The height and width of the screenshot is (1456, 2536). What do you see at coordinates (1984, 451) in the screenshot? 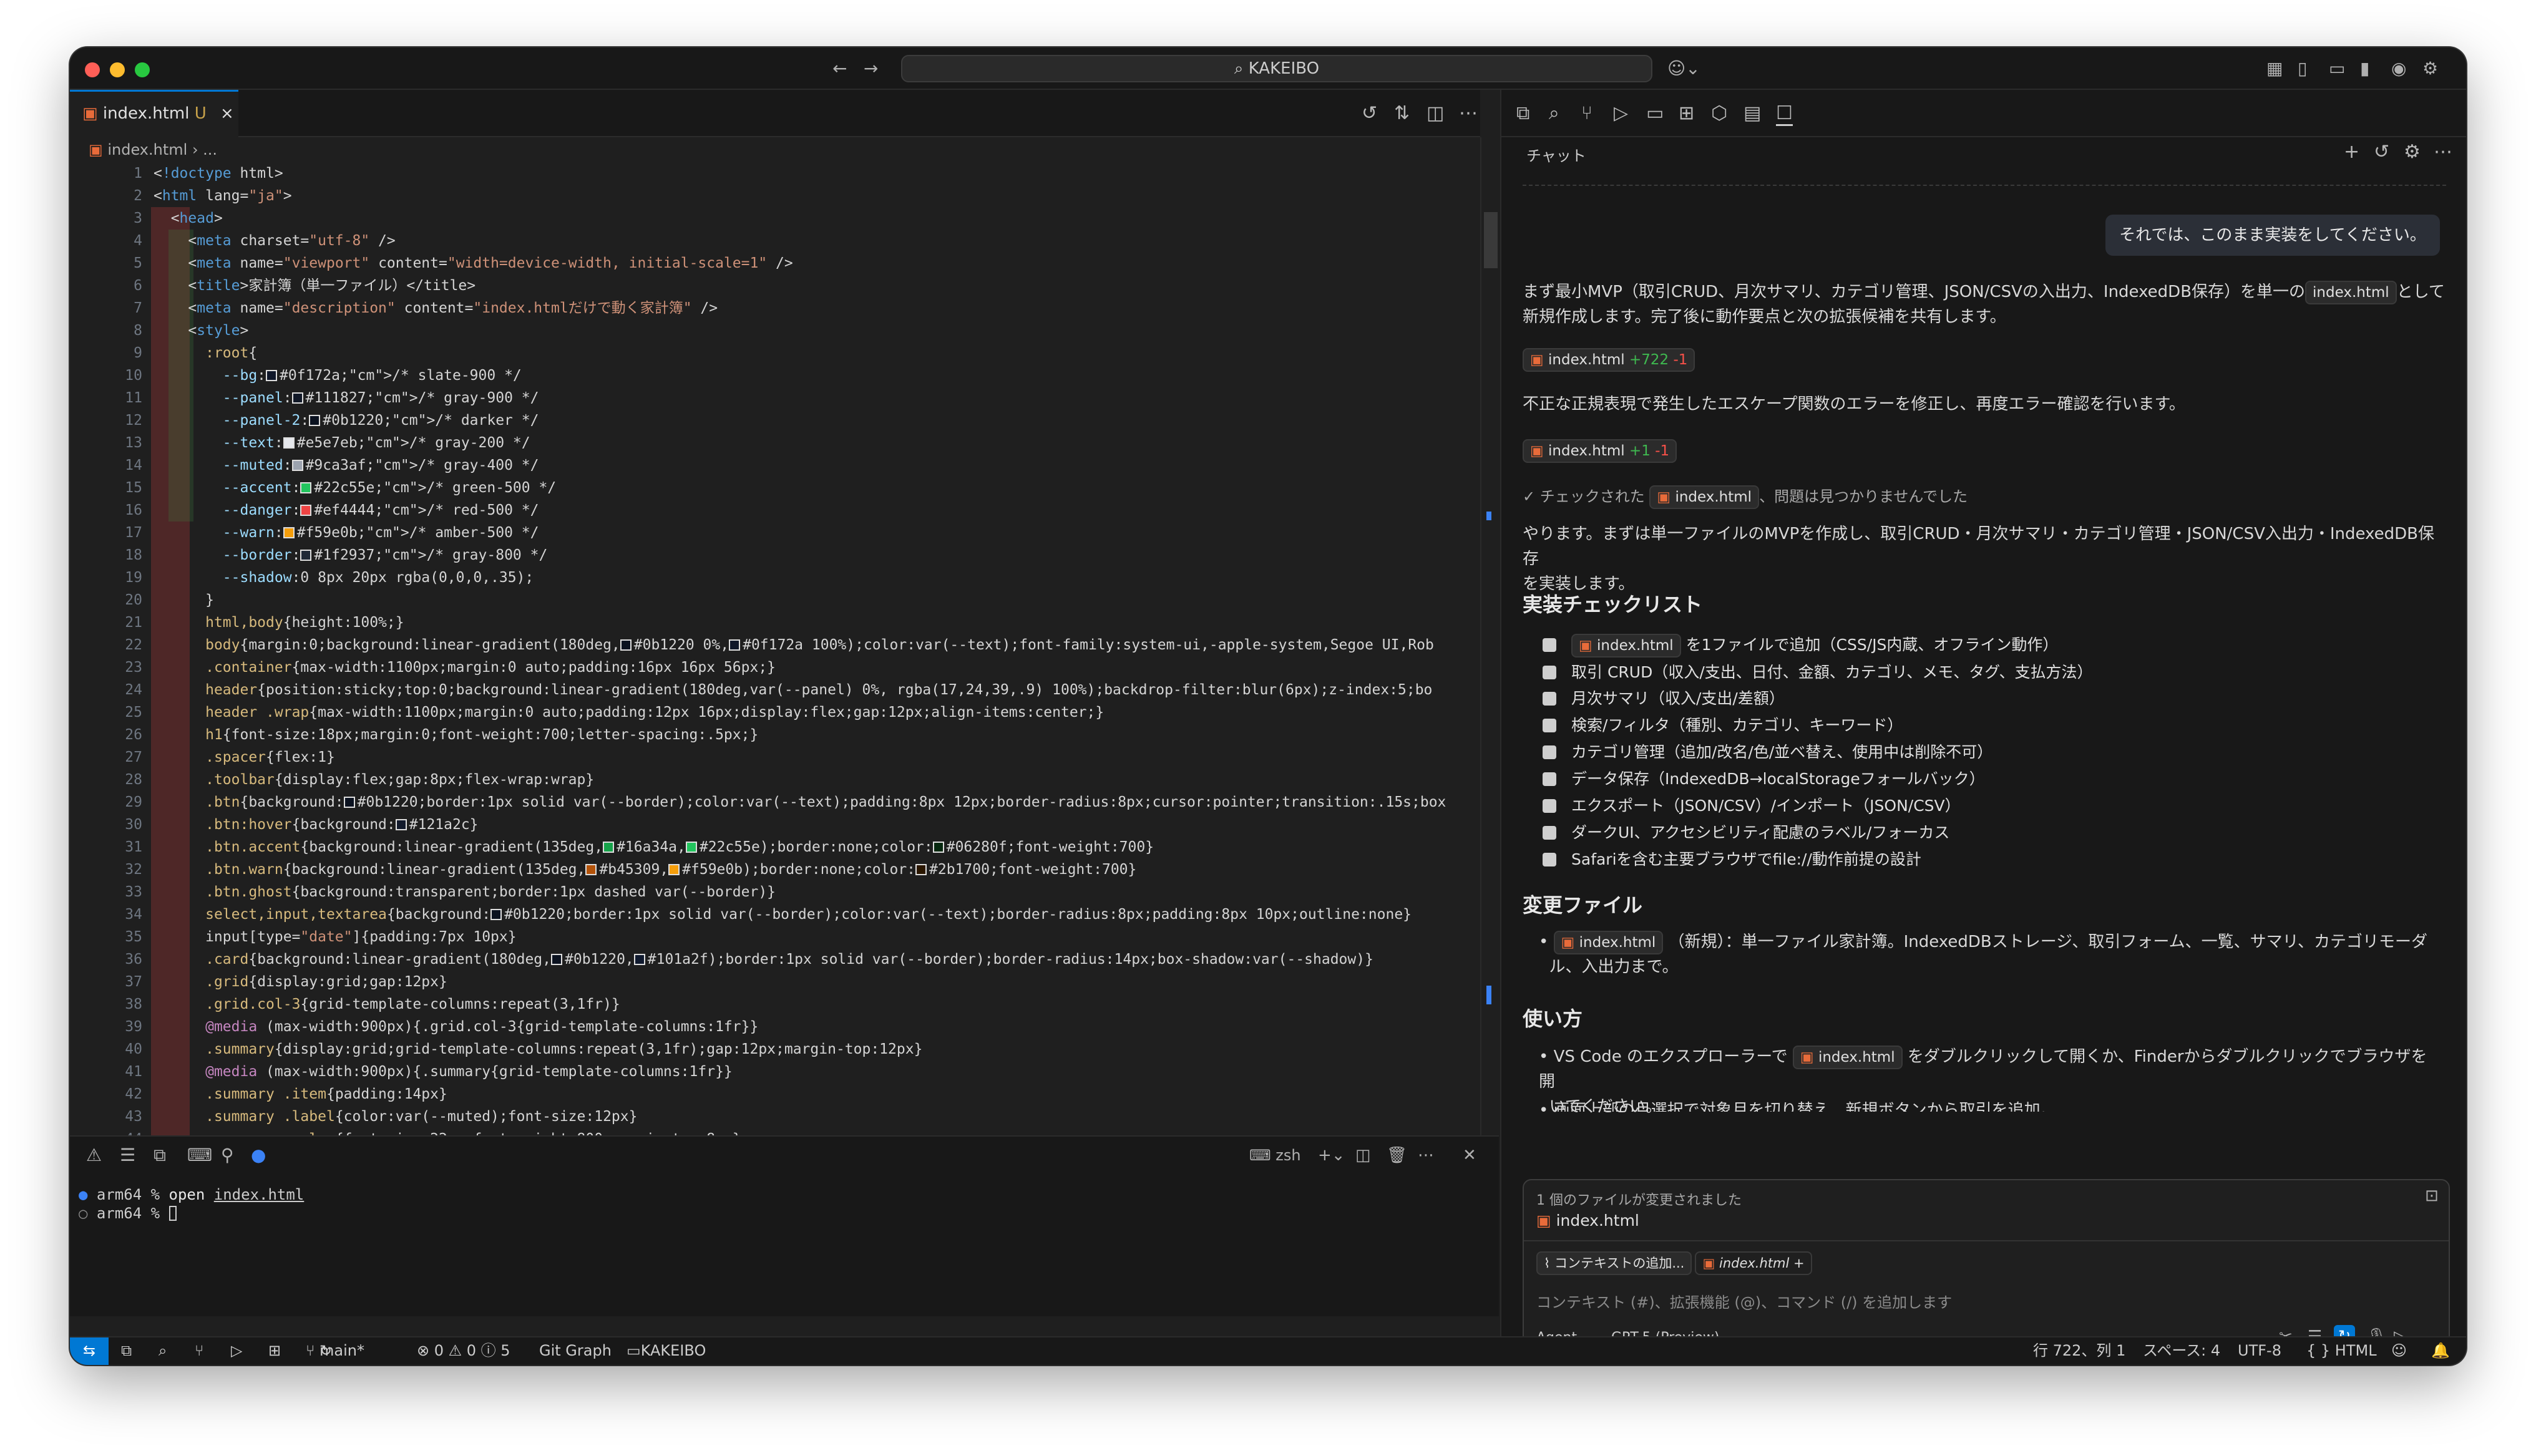
I see `edit-summary-2: ▣ index.html +1 -1` at bounding box center [1984, 451].